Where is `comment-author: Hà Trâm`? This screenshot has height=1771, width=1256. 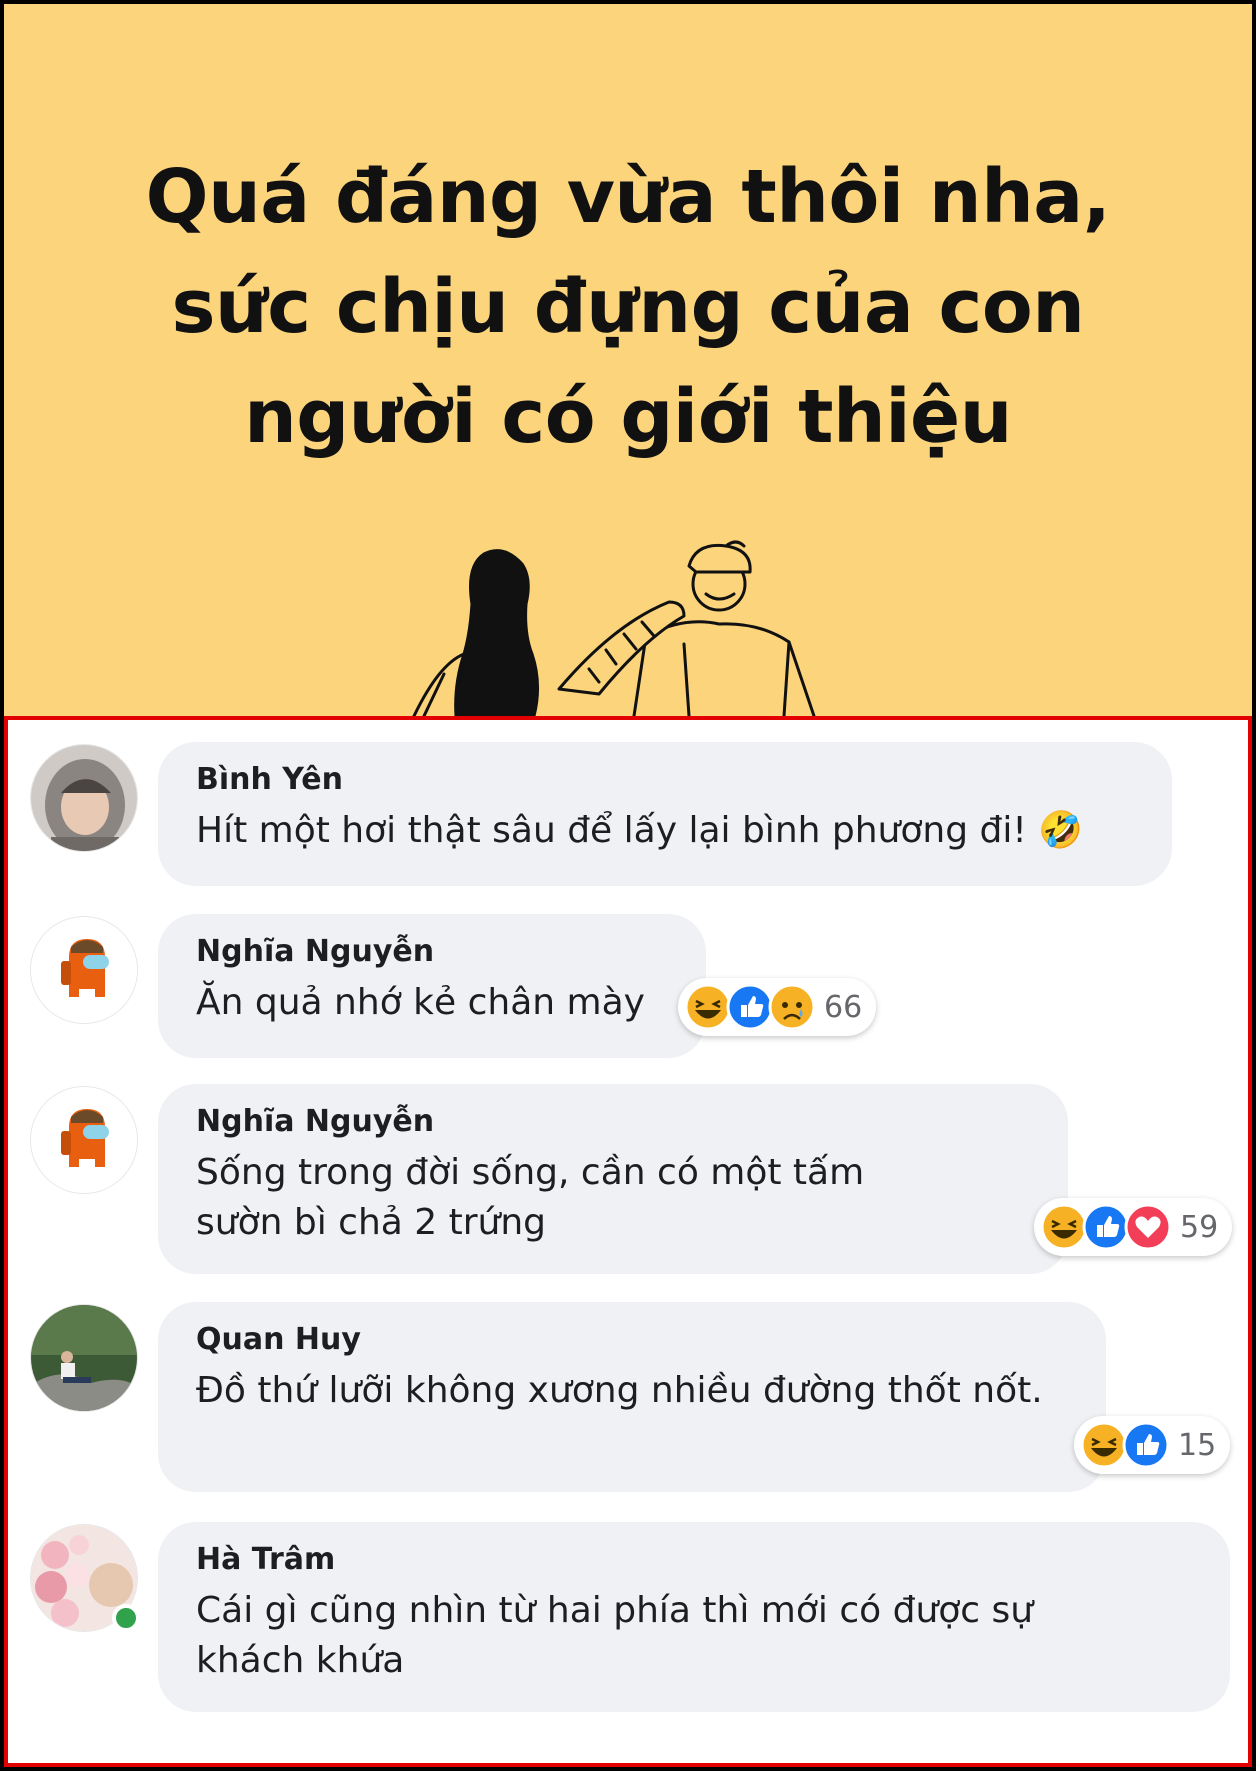
comment-author: Hà Trâm is located at coordinates (694, 1560).